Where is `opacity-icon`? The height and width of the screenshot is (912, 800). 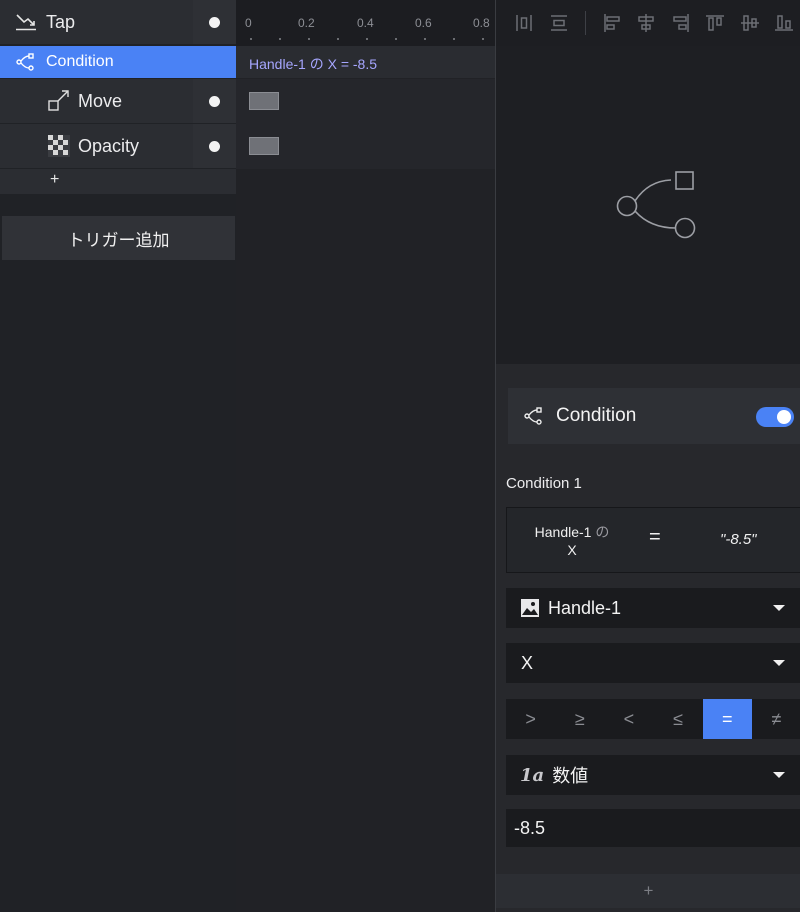
opacity-icon is located at coordinates (59, 146).